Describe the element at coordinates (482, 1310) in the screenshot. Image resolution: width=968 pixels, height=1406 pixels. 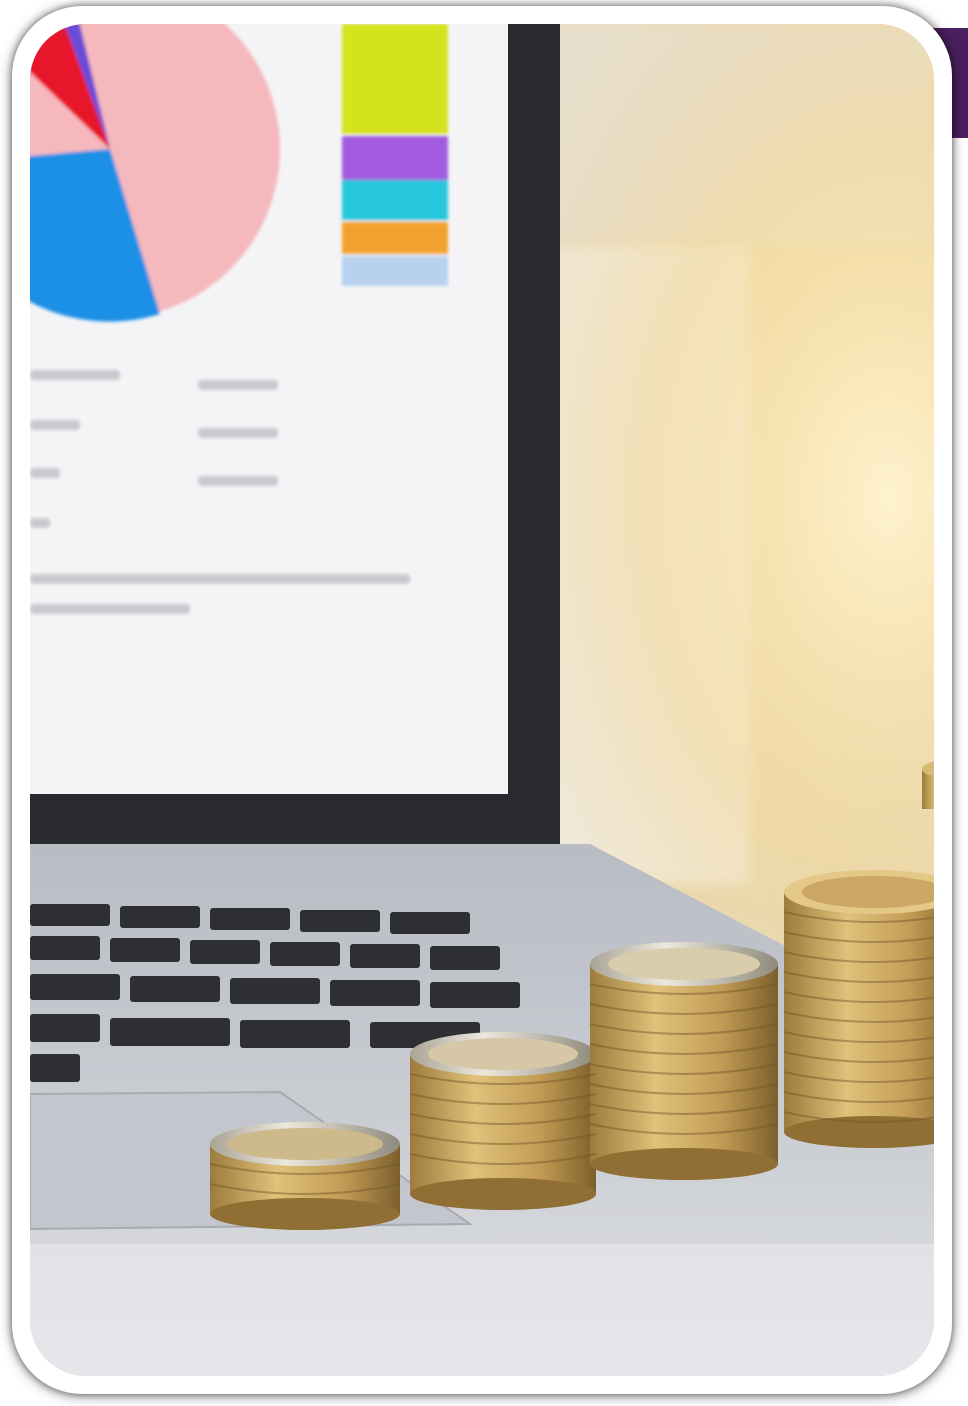
I see `desk-reflection` at that location.